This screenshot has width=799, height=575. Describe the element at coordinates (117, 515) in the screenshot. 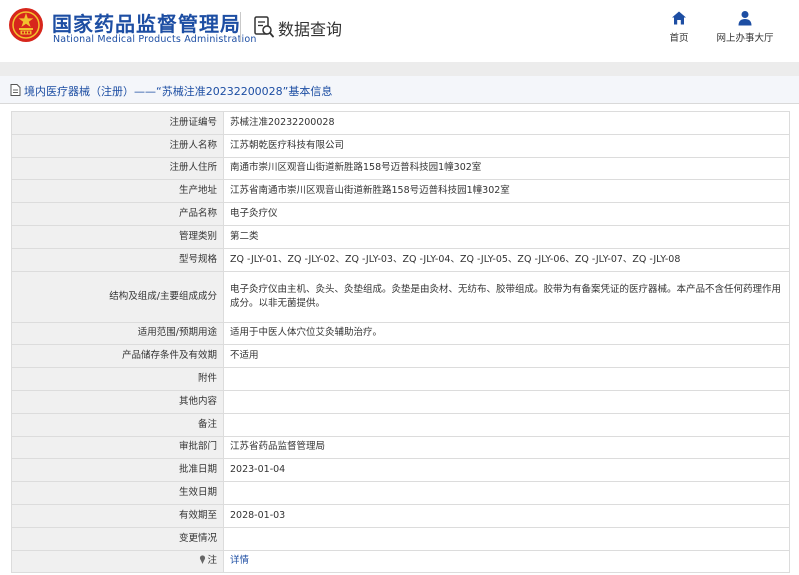

I see `field-label: 有效期至` at that location.